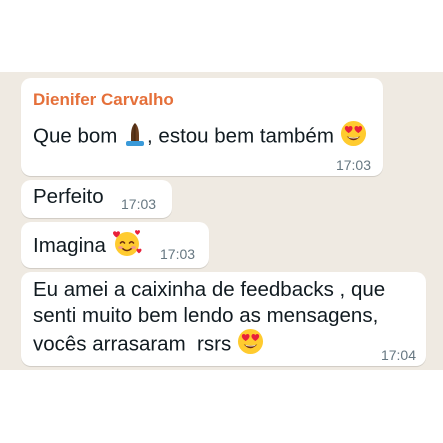  What do you see at coordinates (135, 344) in the screenshot?
I see `message-text-part: vocês arrasaram rsrs` at bounding box center [135, 344].